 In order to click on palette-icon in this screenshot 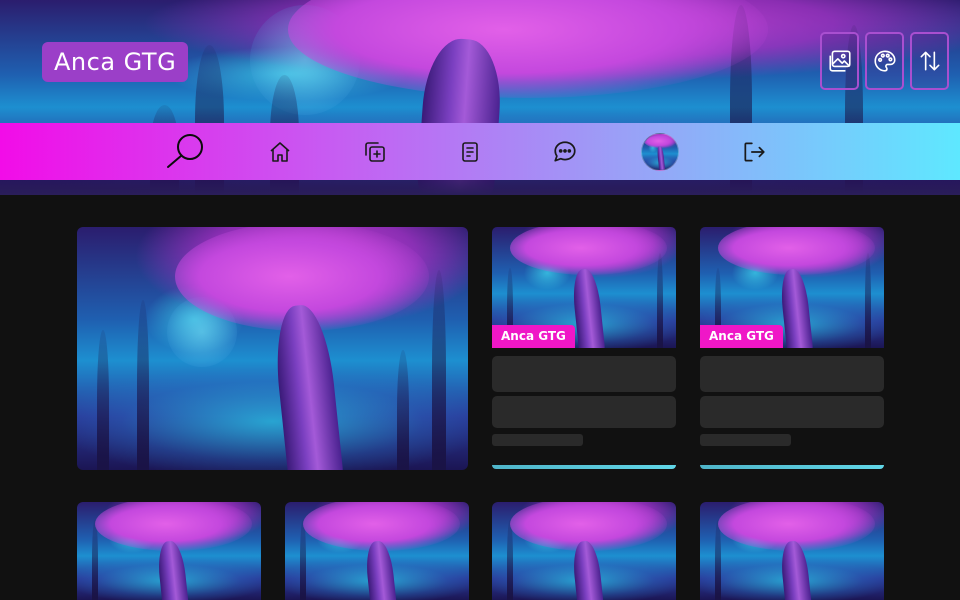, I will do `click(884, 61)`.